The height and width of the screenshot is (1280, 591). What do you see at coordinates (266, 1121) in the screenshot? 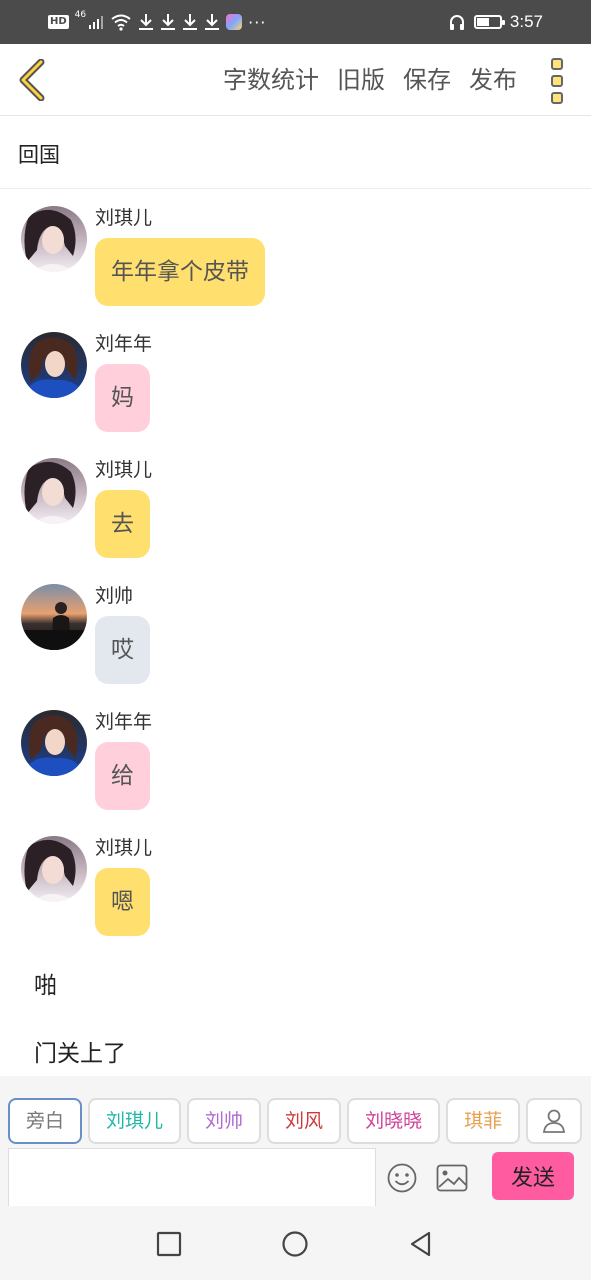
I see `character-selector: 旁白 刘琪儿 刘帅 刘风 刘晓晓 琪菲` at bounding box center [266, 1121].